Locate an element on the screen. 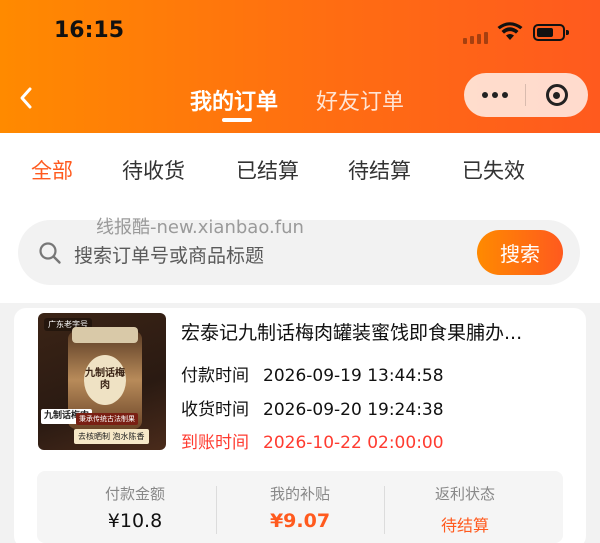  receive-time-value: 2026-09-20 19:24:38 is located at coordinates (353, 410).